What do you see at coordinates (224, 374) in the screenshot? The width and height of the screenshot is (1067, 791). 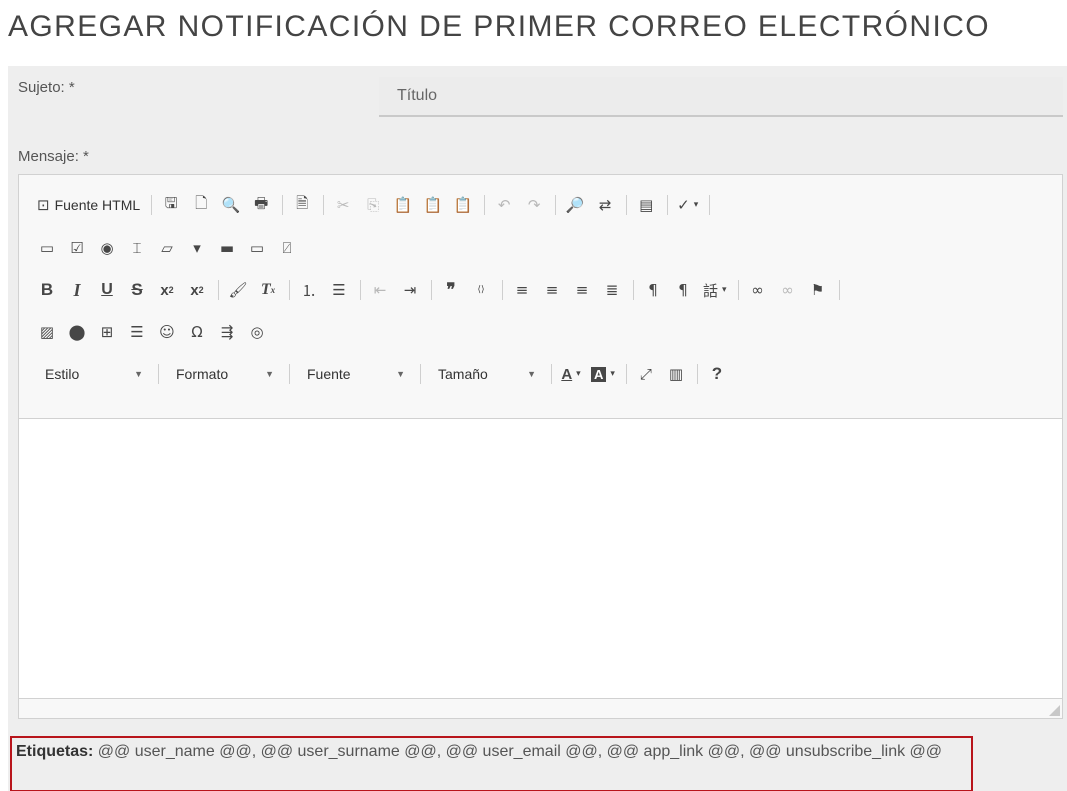 I see `format-dropdown: Formato ▼` at bounding box center [224, 374].